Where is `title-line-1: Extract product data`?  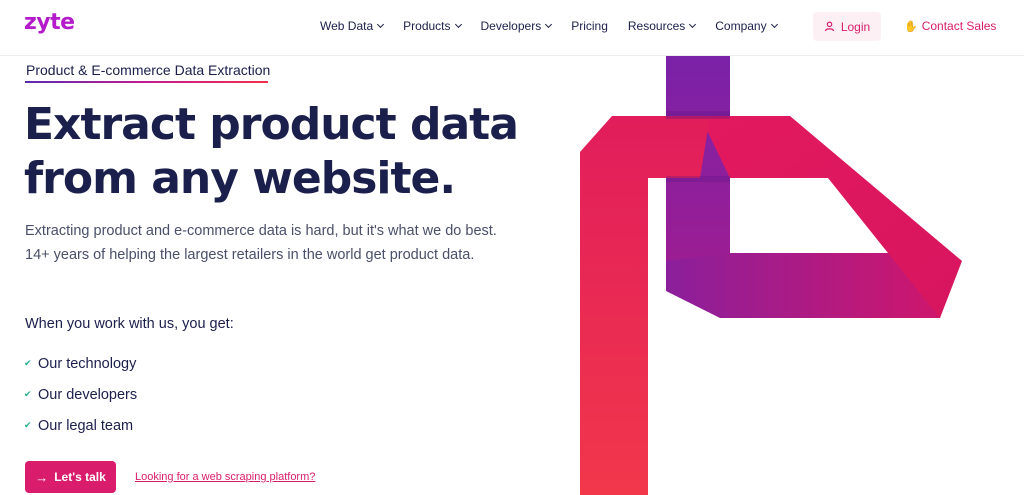
title-line-1: Extract product data is located at coordinates (271, 124).